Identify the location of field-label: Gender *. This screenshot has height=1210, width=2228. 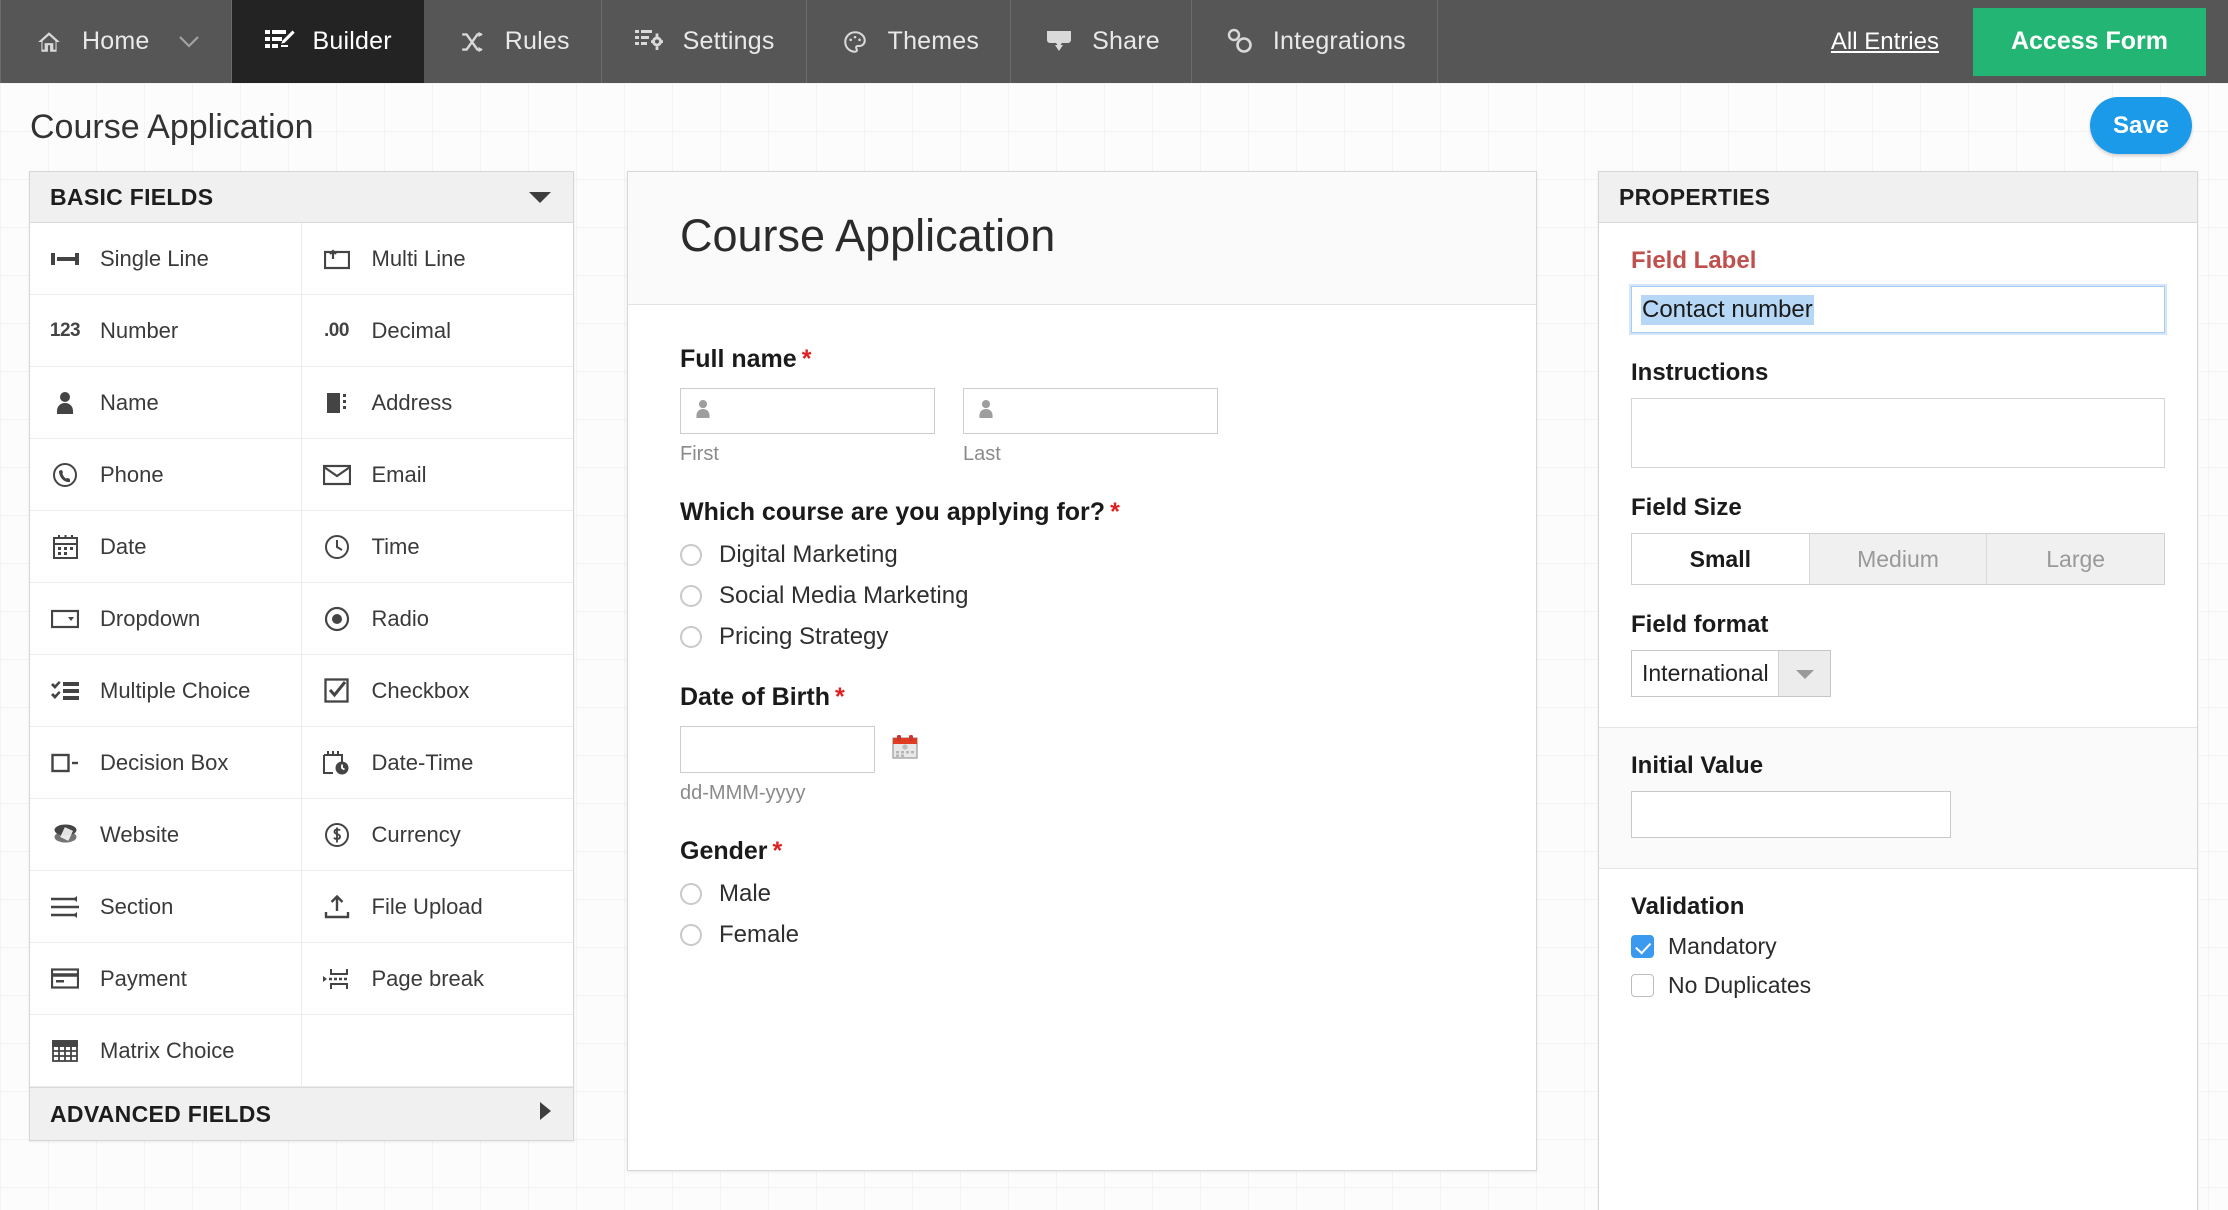
(1082, 851).